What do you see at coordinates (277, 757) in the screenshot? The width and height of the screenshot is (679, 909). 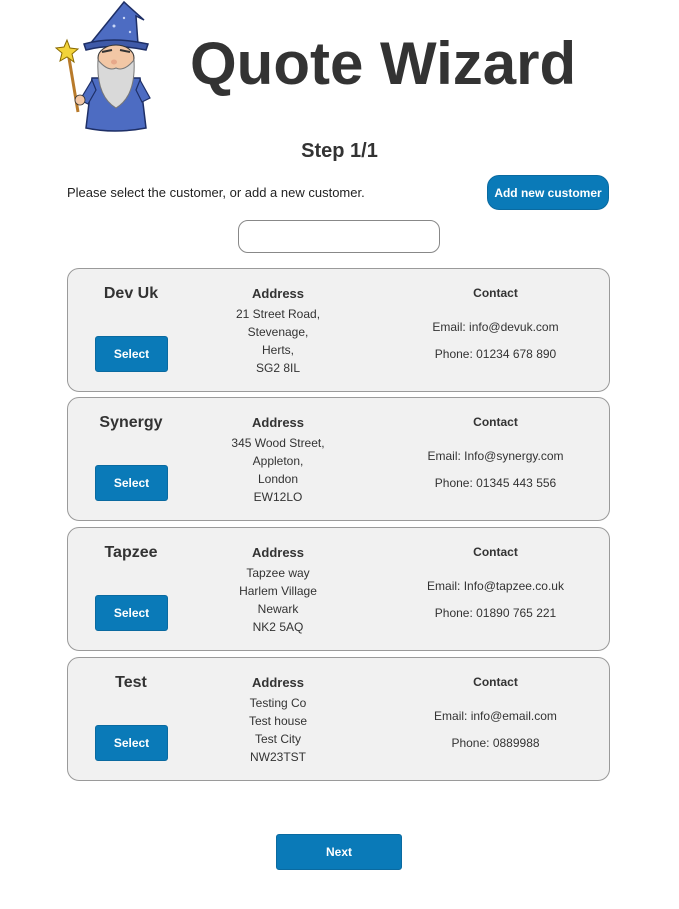 I see `address-line: NW23TST` at bounding box center [277, 757].